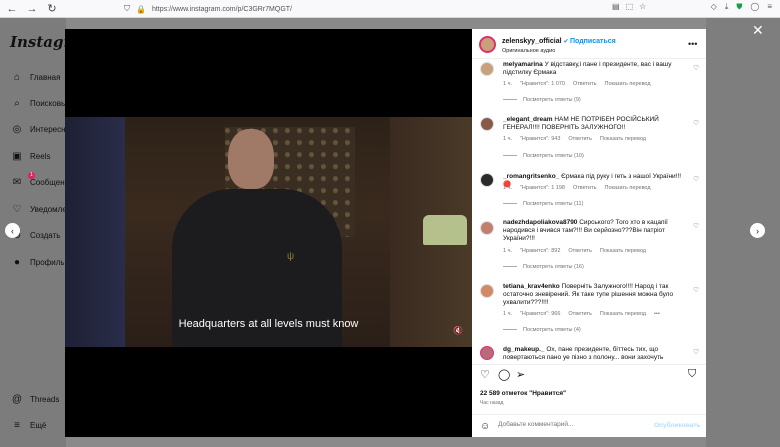 This screenshot has width=780, height=447. I want to click on post-actions: ♡ ◯ ➢ ⛉, so click(589, 373).